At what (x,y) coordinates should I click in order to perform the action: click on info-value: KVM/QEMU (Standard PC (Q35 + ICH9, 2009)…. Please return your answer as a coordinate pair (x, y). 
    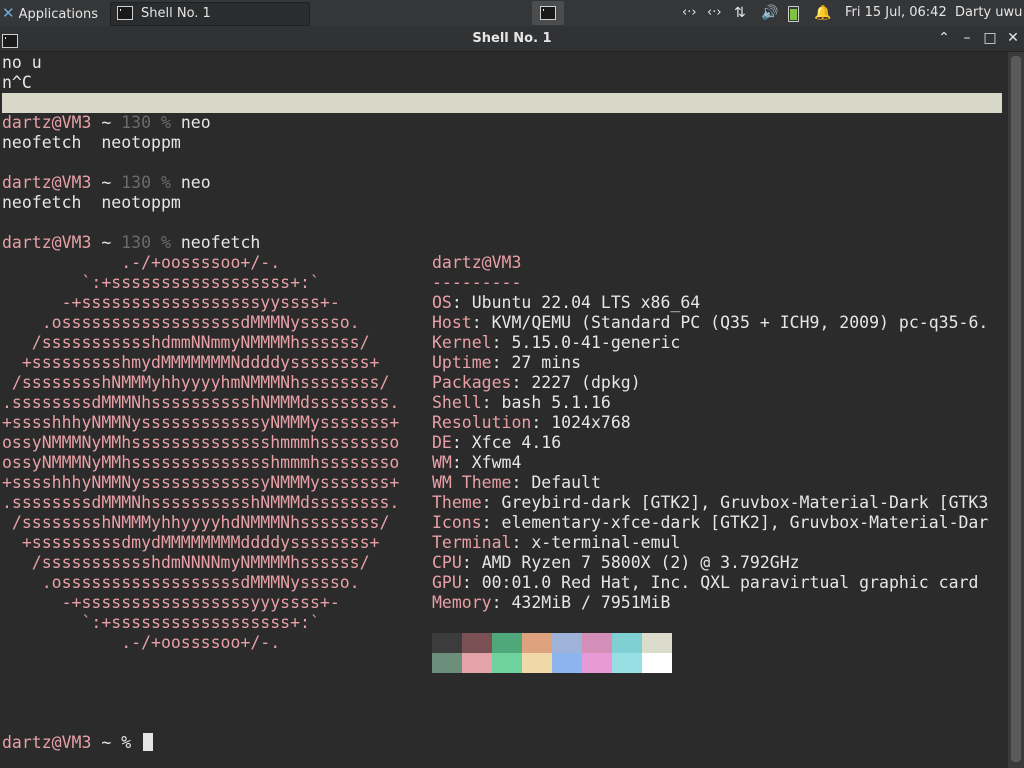
    Looking at the image, I should click on (740, 322).